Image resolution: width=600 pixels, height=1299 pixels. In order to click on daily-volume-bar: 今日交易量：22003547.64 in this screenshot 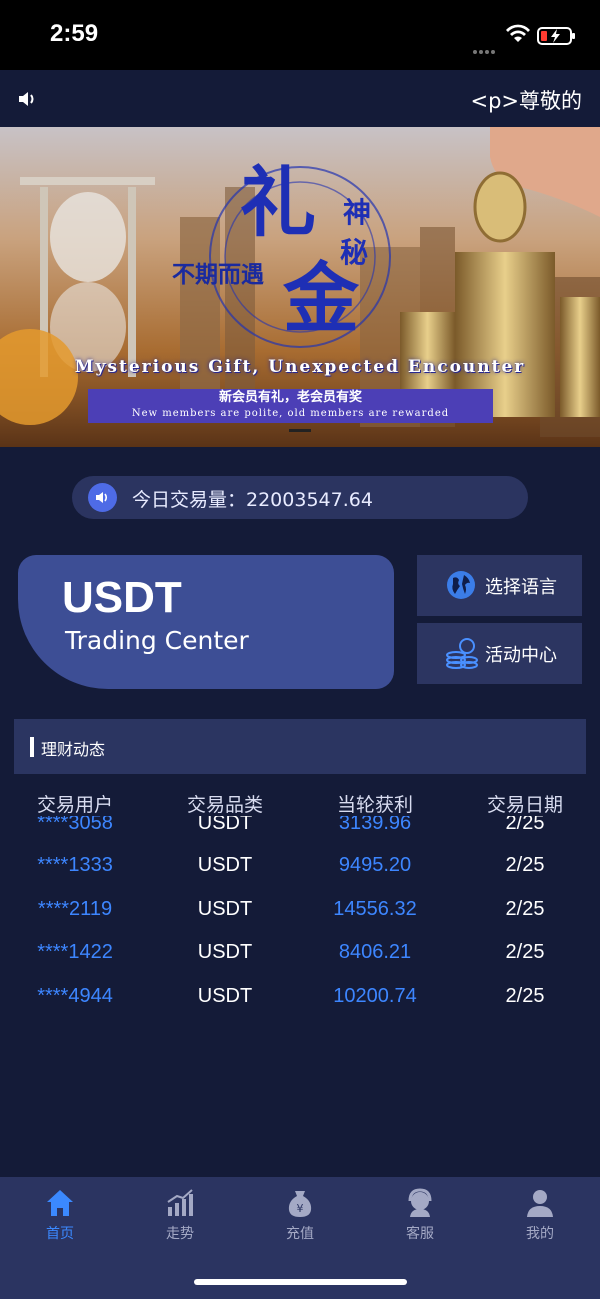, I will do `click(300, 497)`.